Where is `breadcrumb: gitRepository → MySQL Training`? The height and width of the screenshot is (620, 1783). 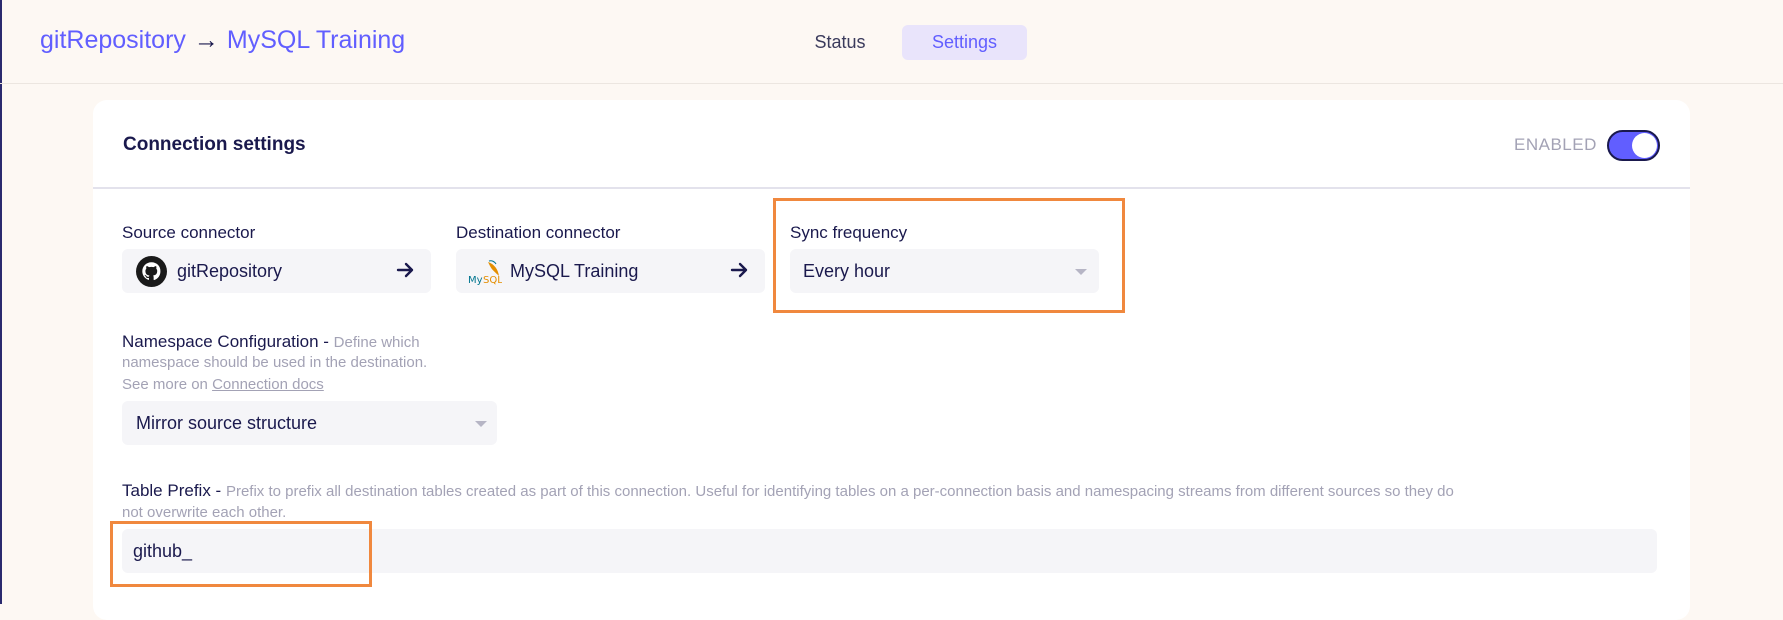 breadcrumb: gitRepository → MySQL Training is located at coordinates (222, 40).